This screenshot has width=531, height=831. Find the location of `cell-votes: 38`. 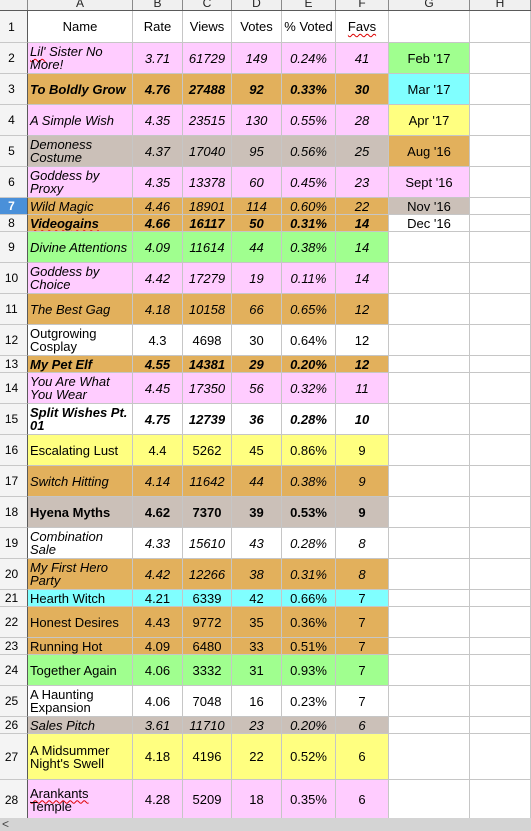

cell-votes: 38 is located at coordinates (257, 574).